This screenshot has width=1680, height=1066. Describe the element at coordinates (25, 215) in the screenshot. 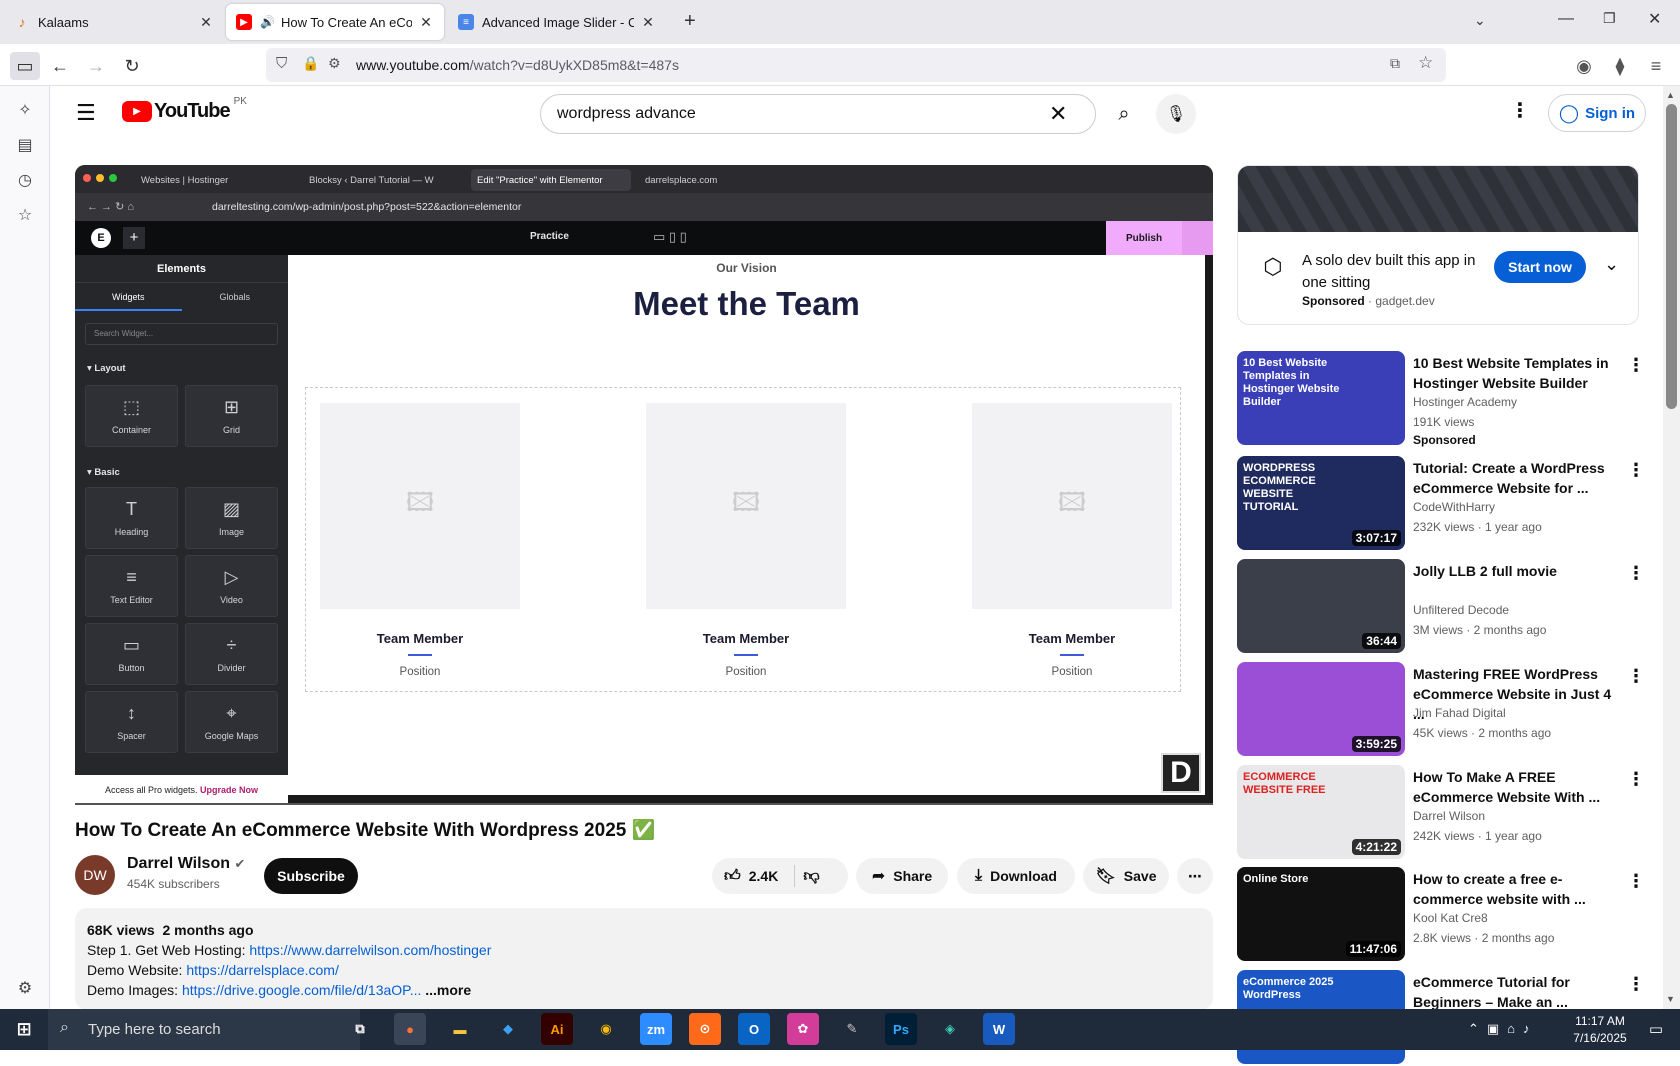

I see `bookmarks-icon: ☆` at that location.